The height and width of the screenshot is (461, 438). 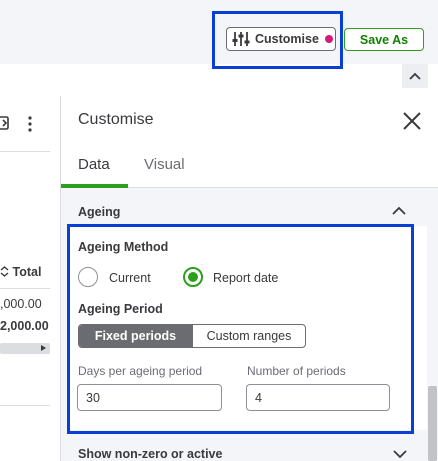 What do you see at coordinates (432, 423) in the screenshot?
I see `scrollbar-thumb` at bounding box center [432, 423].